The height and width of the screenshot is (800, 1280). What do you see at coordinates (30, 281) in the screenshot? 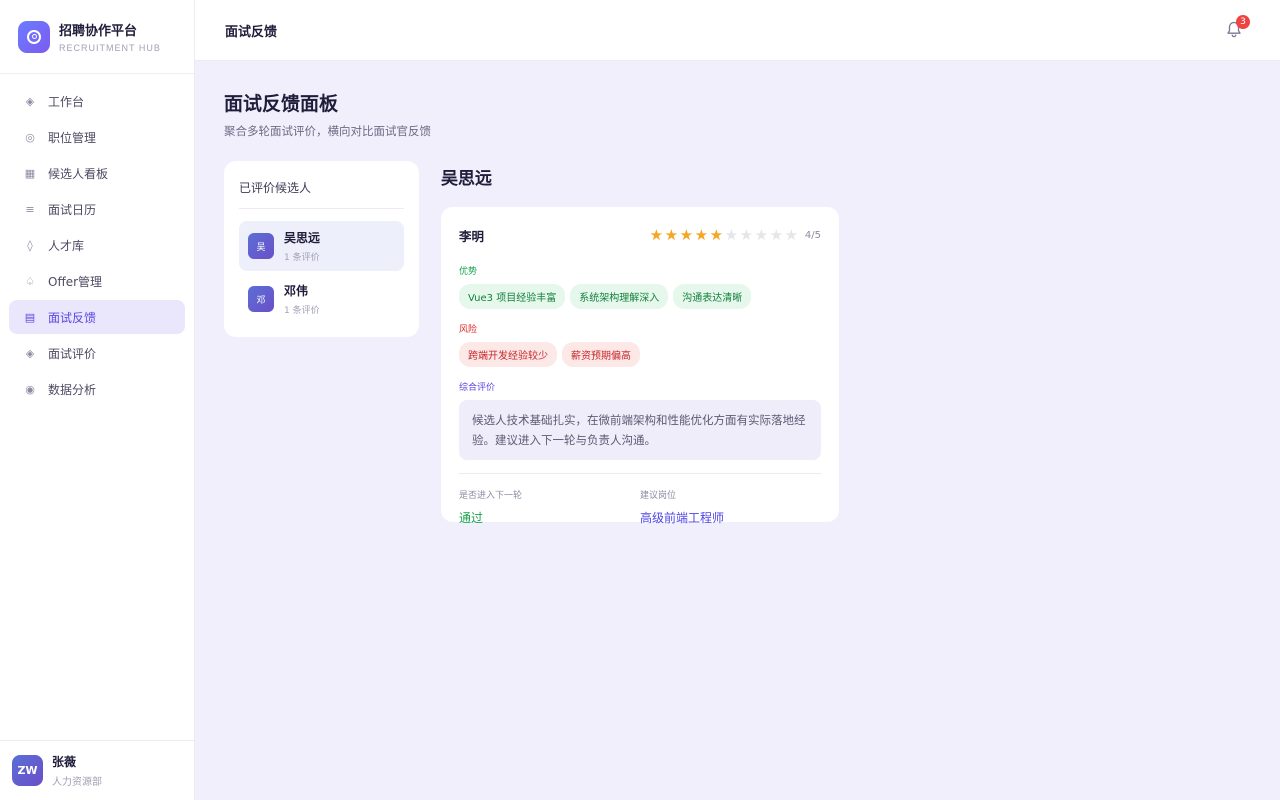
I see `spade-icon: ♤` at bounding box center [30, 281].